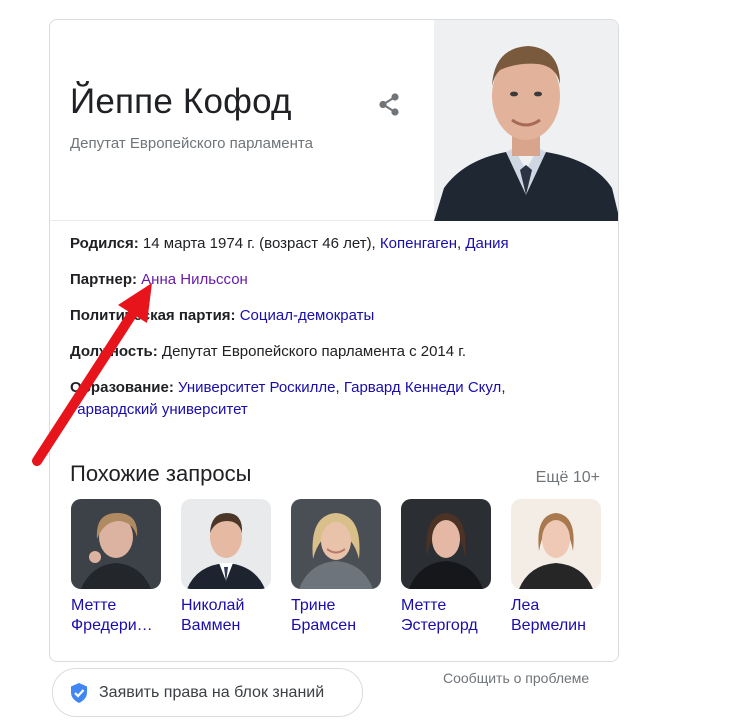 The image size is (754, 722). Describe the element at coordinates (194, 279) in the screenshot. I see `link-partner: Анна Нильссон` at that location.